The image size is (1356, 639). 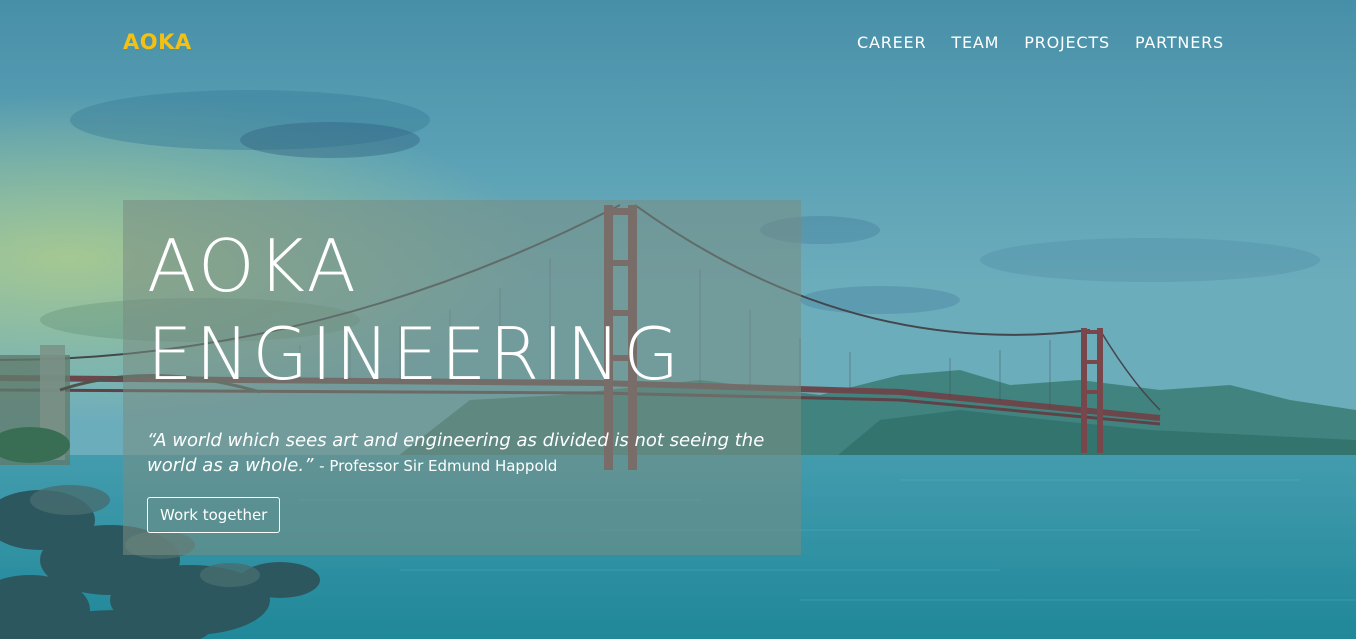 What do you see at coordinates (214, 515) in the screenshot?
I see `work-together-button: Work together` at bounding box center [214, 515].